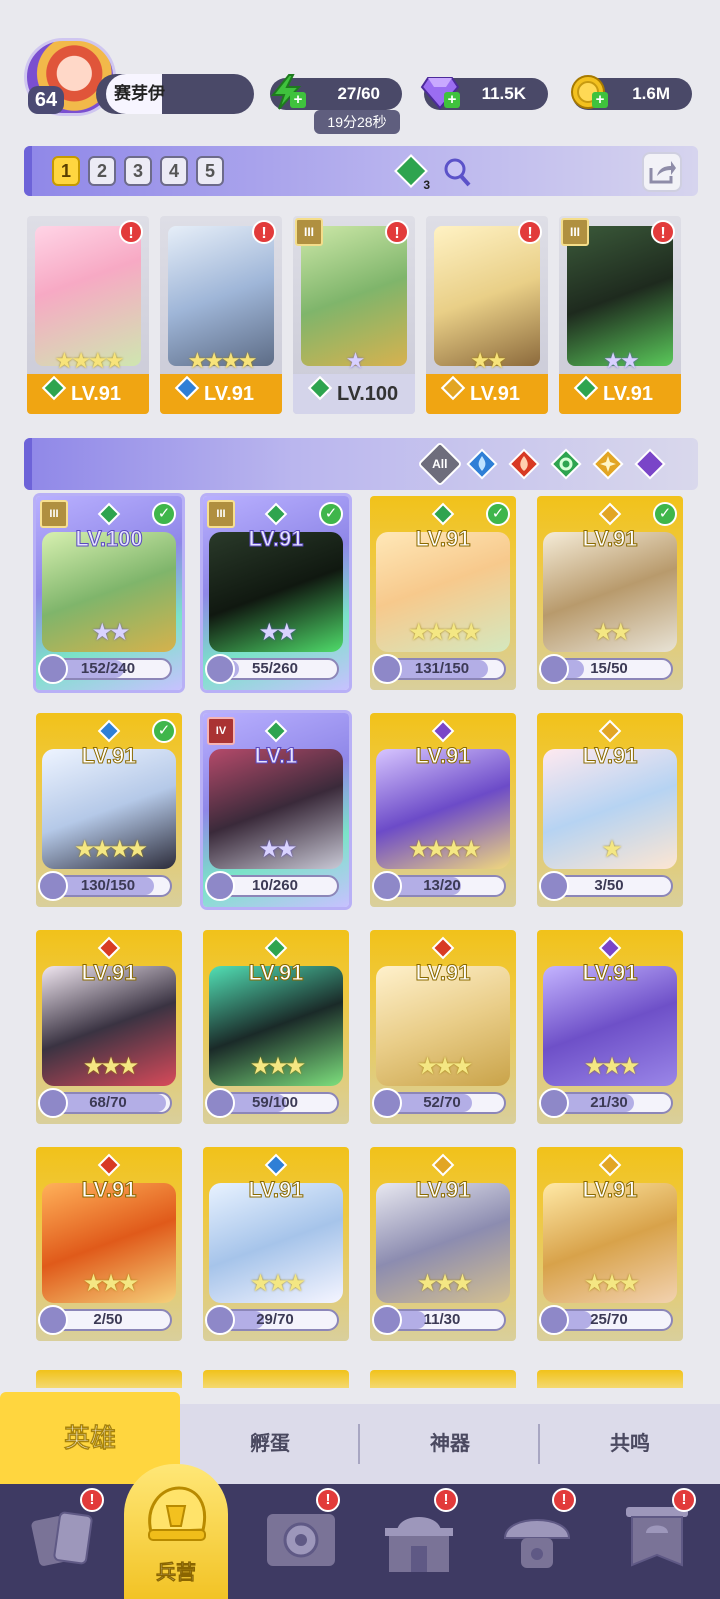 Image resolution: width=720 pixels, height=1599 pixels. Describe the element at coordinates (139, 93) in the screenshot. I see `player-name: 赛芽伊` at that location.